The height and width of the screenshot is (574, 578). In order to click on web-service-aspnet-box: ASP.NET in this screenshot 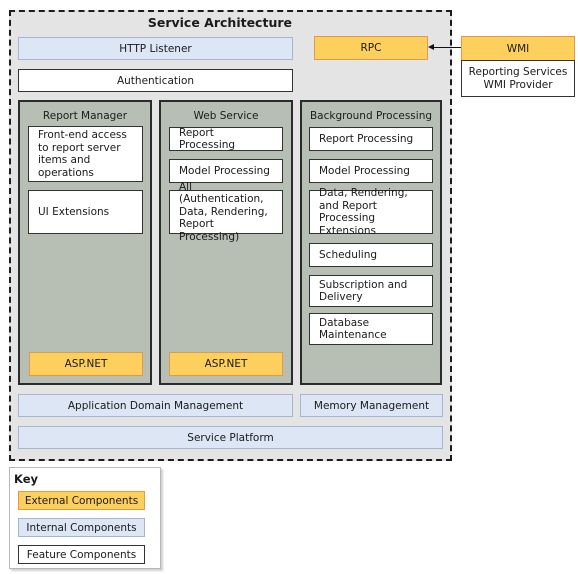, I will do `click(226, 364)`.